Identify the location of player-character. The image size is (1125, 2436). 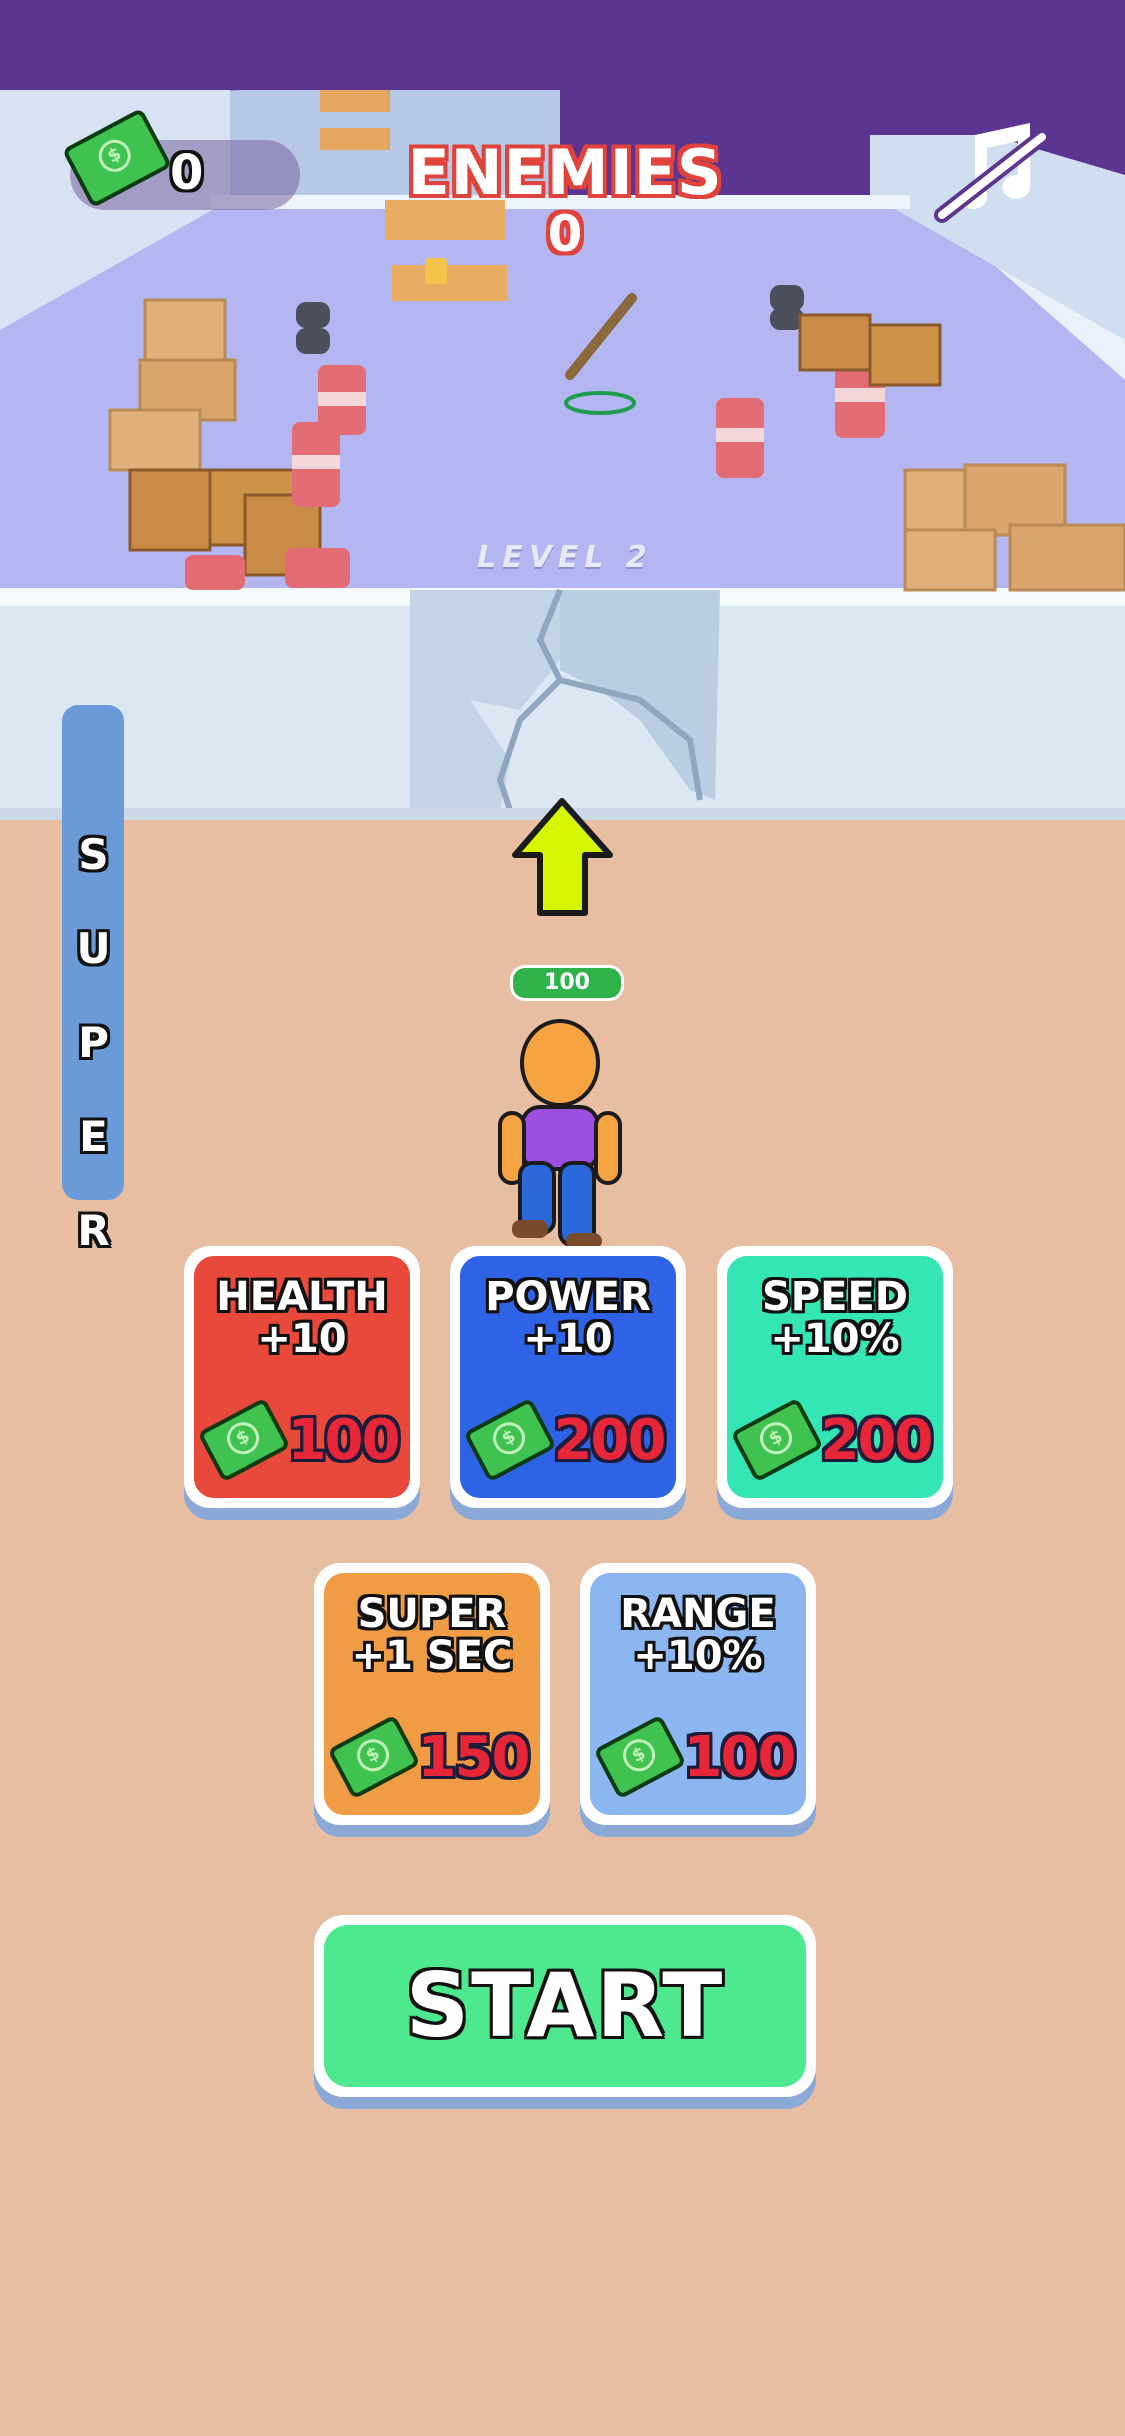
(560, 1134).